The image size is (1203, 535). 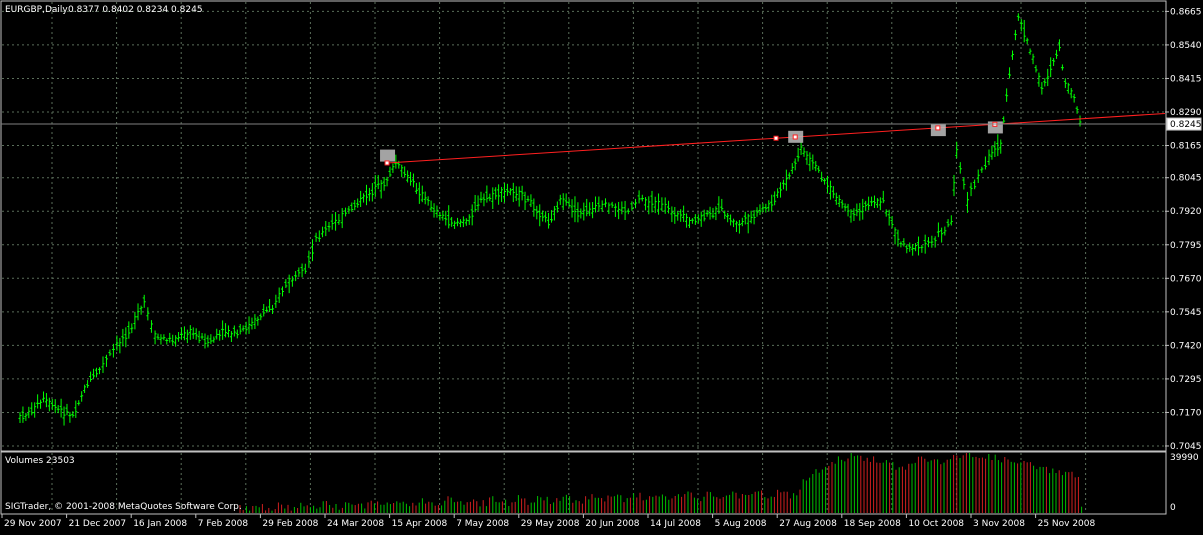 What do you see at coordinates (1186, 46) in the screenshot?
I see `price-tick-label: 0.8540` at bounding box center [1186, 46].